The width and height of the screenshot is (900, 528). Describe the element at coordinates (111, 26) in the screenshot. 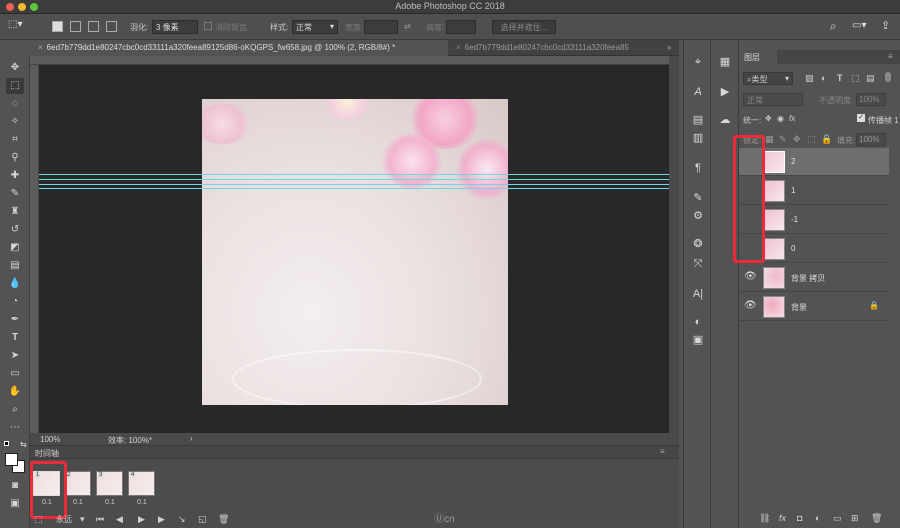

I see `intersect-selection-icon` at that location.